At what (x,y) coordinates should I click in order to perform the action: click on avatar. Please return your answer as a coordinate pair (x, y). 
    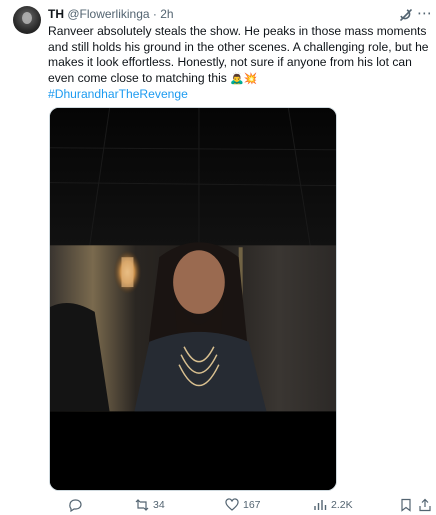
    Looking at the image, I should click on (27, 20).